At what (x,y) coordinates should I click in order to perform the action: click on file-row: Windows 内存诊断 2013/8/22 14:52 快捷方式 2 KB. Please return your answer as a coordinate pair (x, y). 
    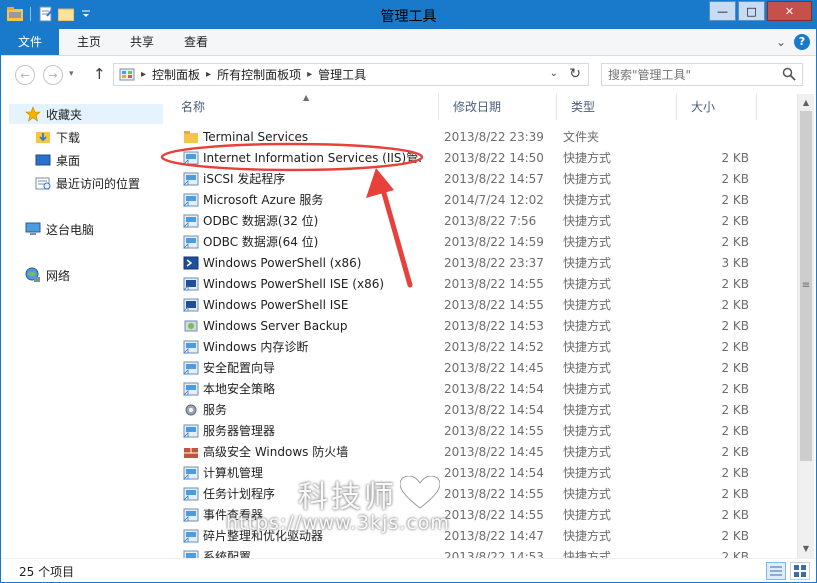
    Looking at the image, I should click on (482, 347).